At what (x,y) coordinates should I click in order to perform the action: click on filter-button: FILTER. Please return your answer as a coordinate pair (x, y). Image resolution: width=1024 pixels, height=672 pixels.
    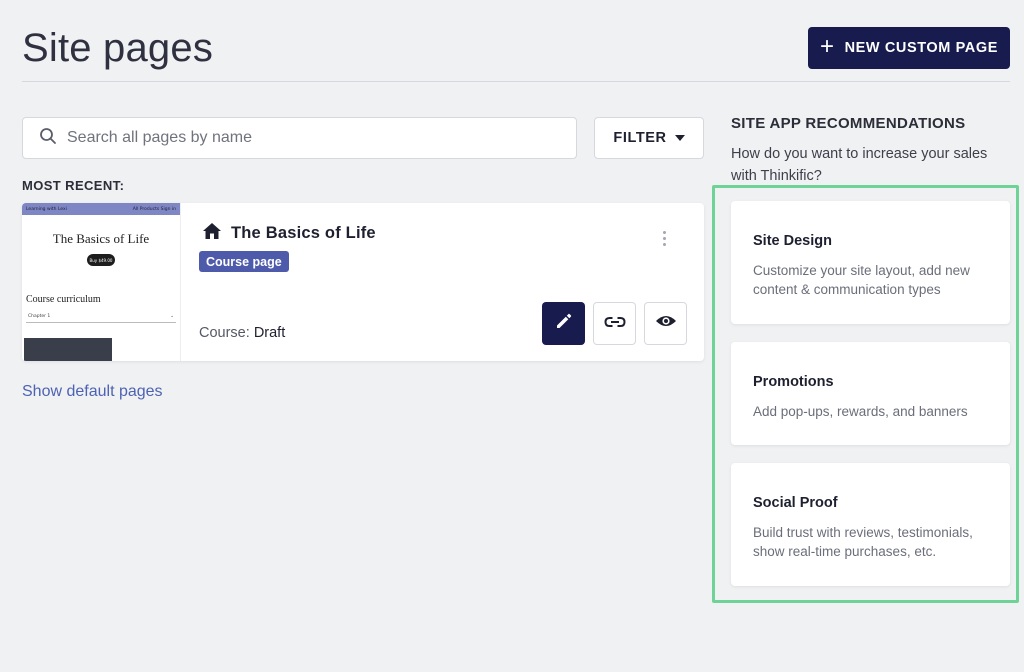
    Looking at the image, I should click on (649, 138).